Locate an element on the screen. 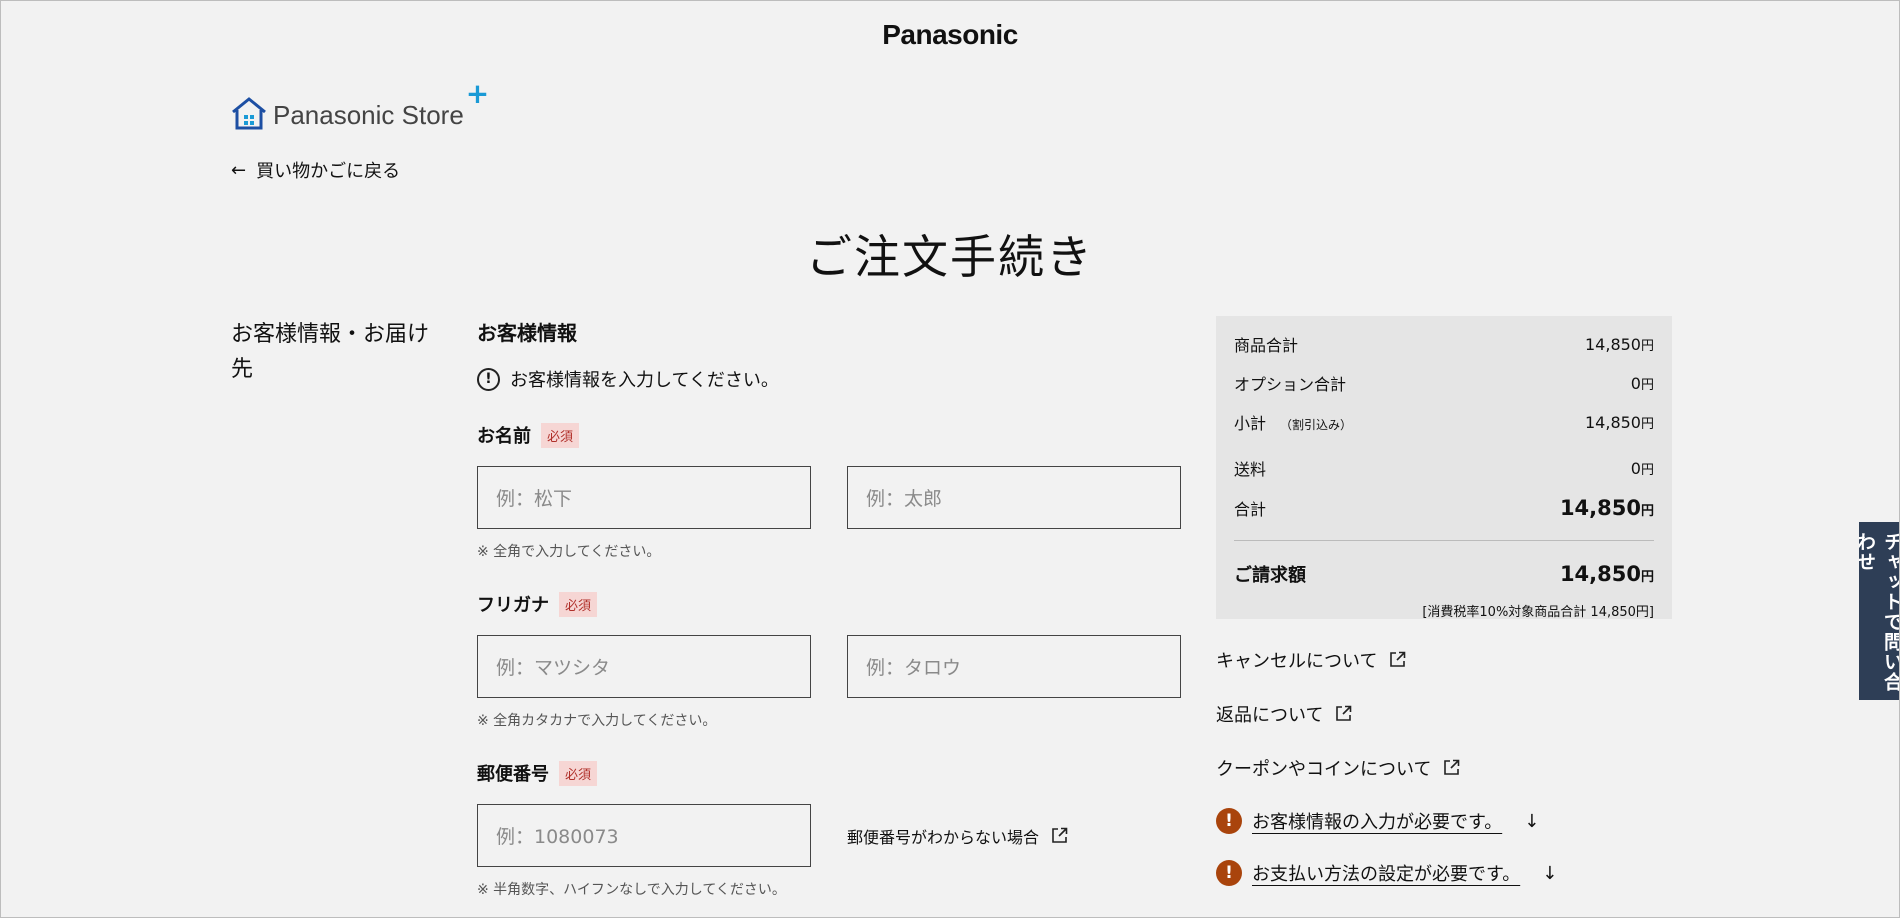  kana-label: フリガナ 必須 is located at coordinates (830, 604).